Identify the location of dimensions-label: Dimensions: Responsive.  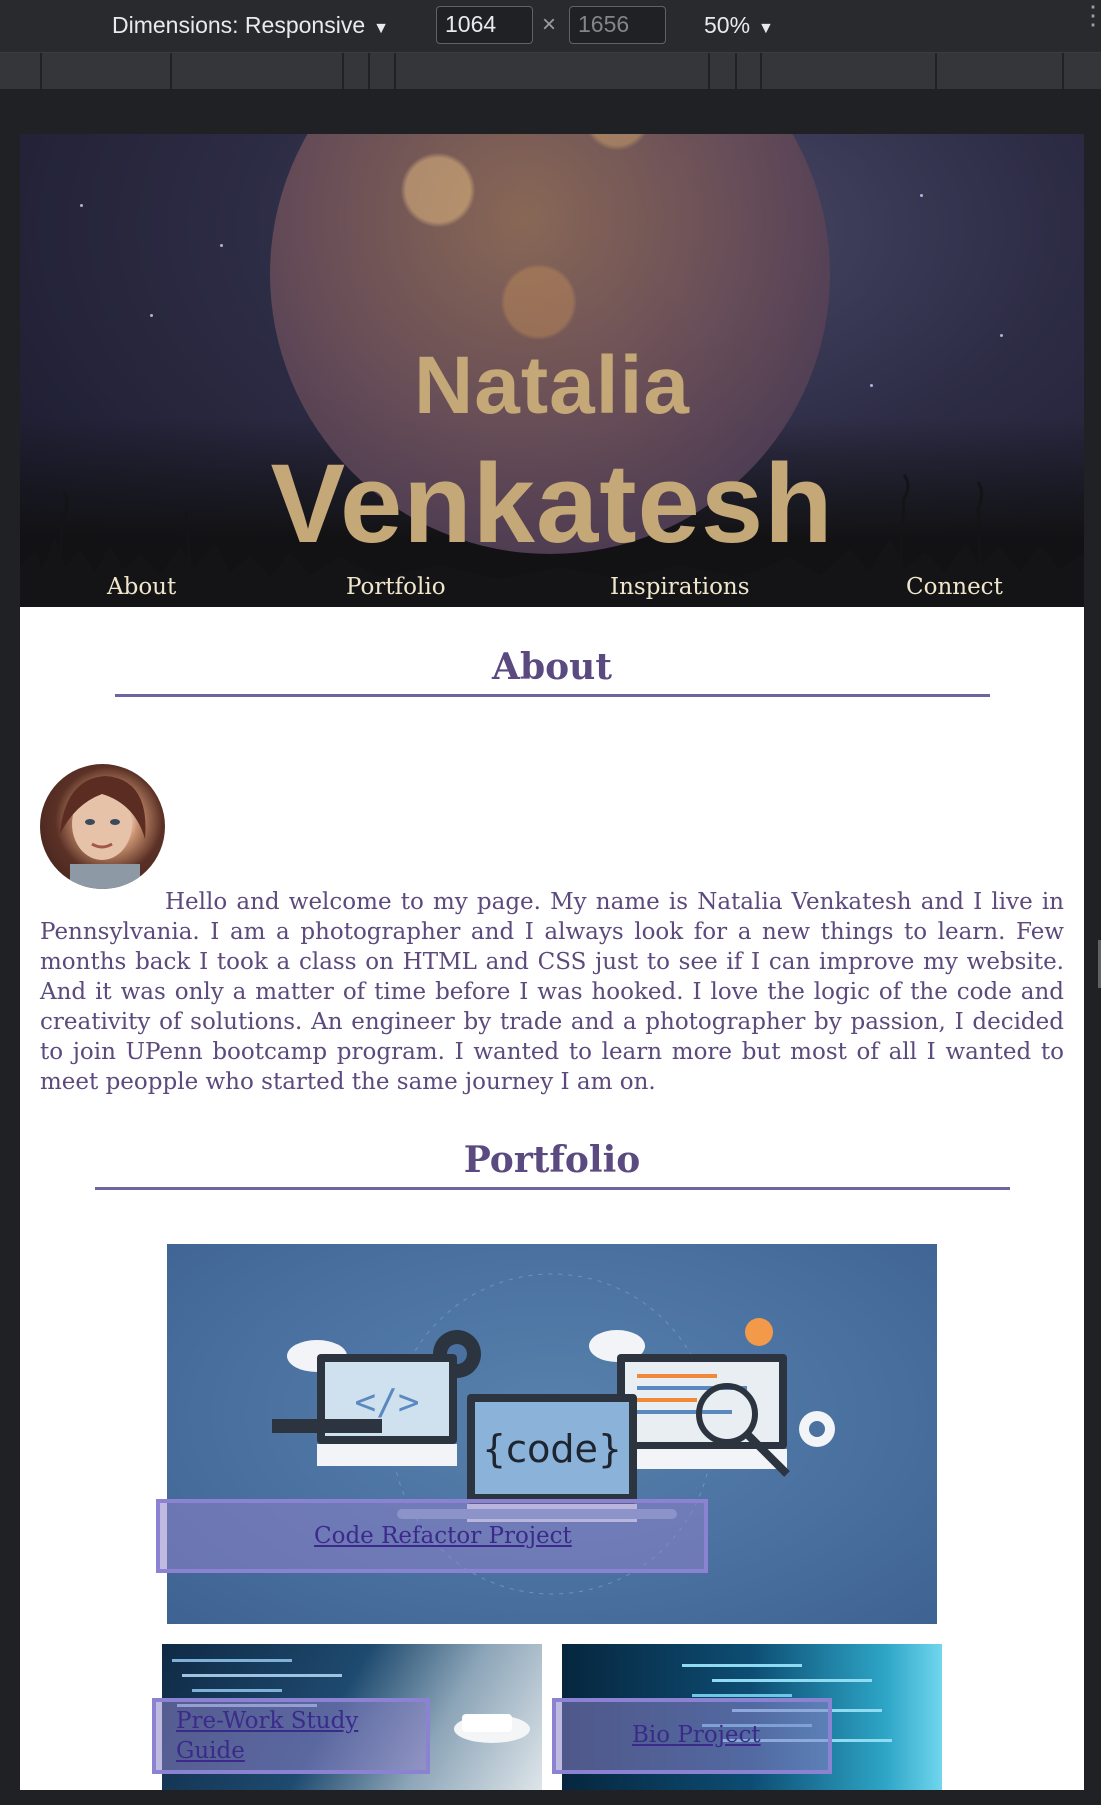
(239, 25).